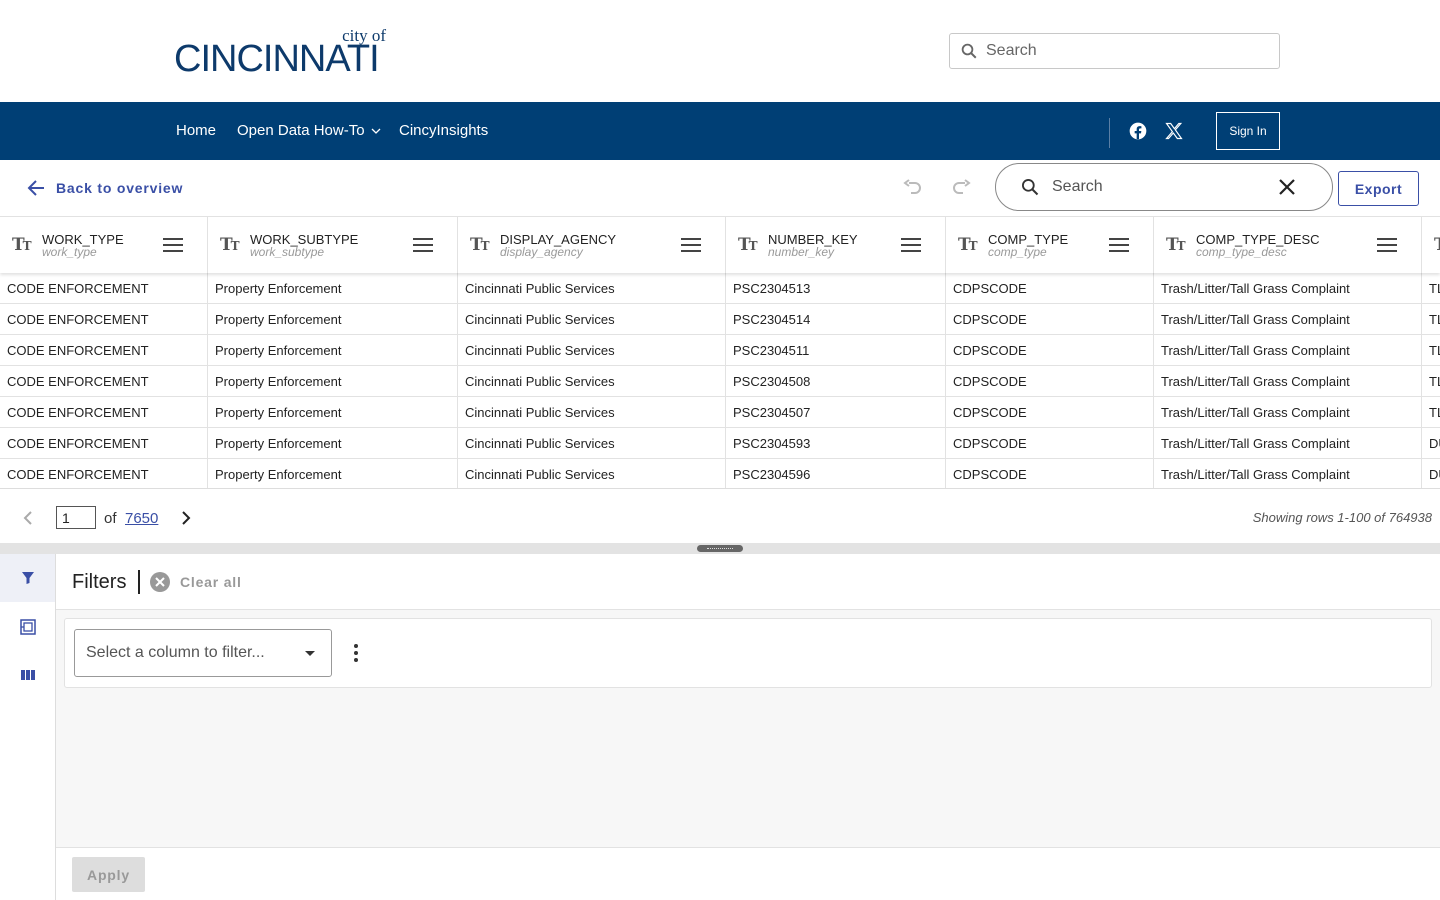  I want to click on group-tab, so click(27, 627).